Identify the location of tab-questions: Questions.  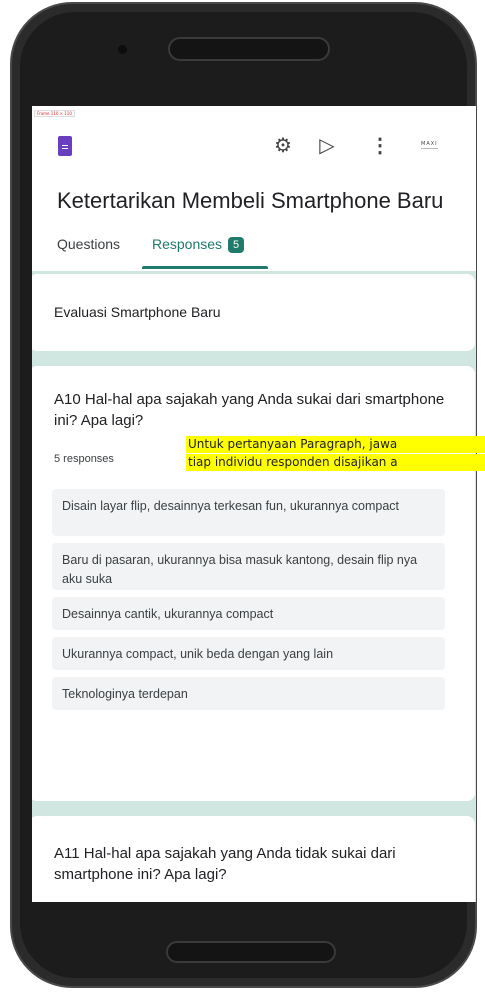
(88, 244).